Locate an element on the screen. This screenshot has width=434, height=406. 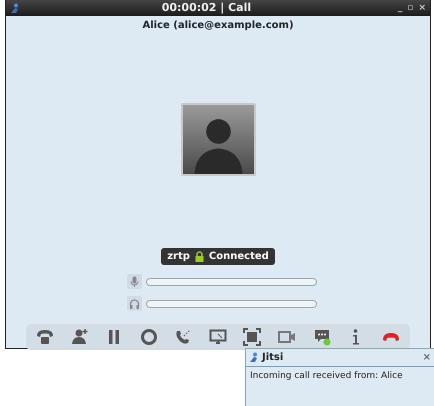
maximize-button: ▫ is located at coordinates (410, 8).